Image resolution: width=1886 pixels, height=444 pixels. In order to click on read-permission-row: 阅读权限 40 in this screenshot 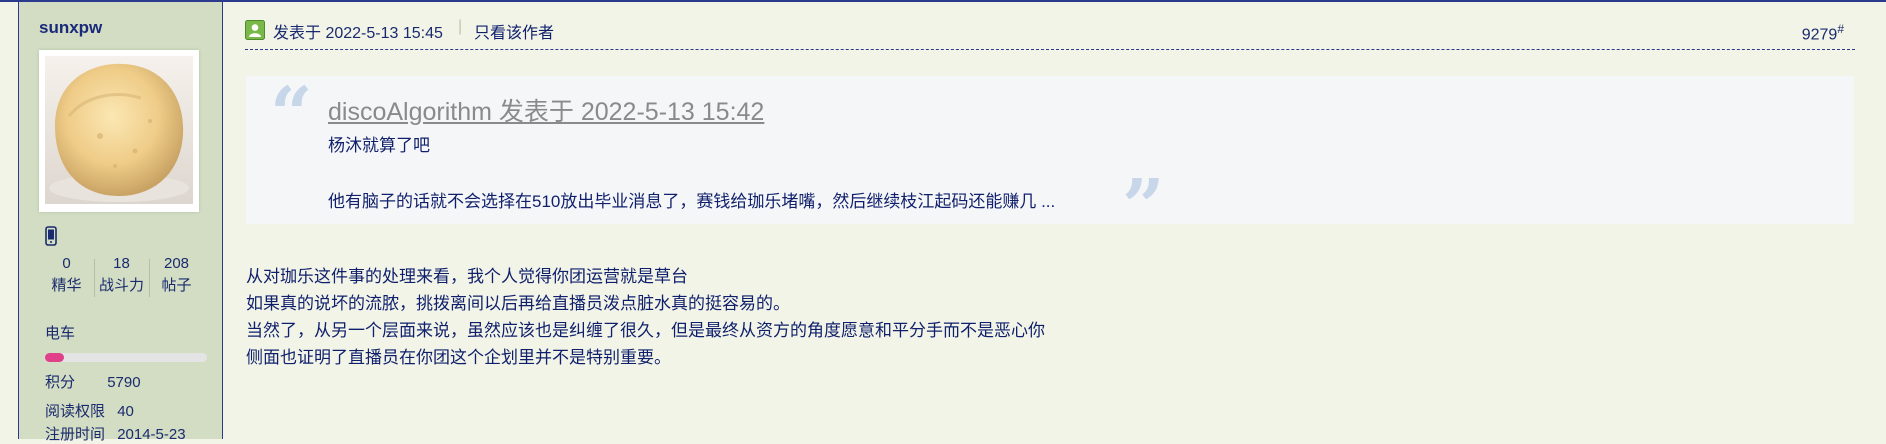, I will do `click(89, 410)`.